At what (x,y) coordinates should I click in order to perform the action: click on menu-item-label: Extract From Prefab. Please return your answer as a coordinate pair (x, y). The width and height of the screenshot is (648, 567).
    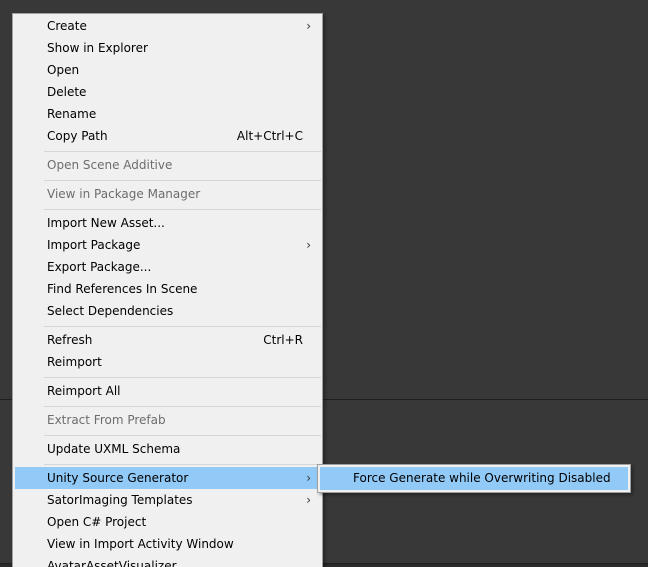
    Looking at the image, I should click on (106, 420).